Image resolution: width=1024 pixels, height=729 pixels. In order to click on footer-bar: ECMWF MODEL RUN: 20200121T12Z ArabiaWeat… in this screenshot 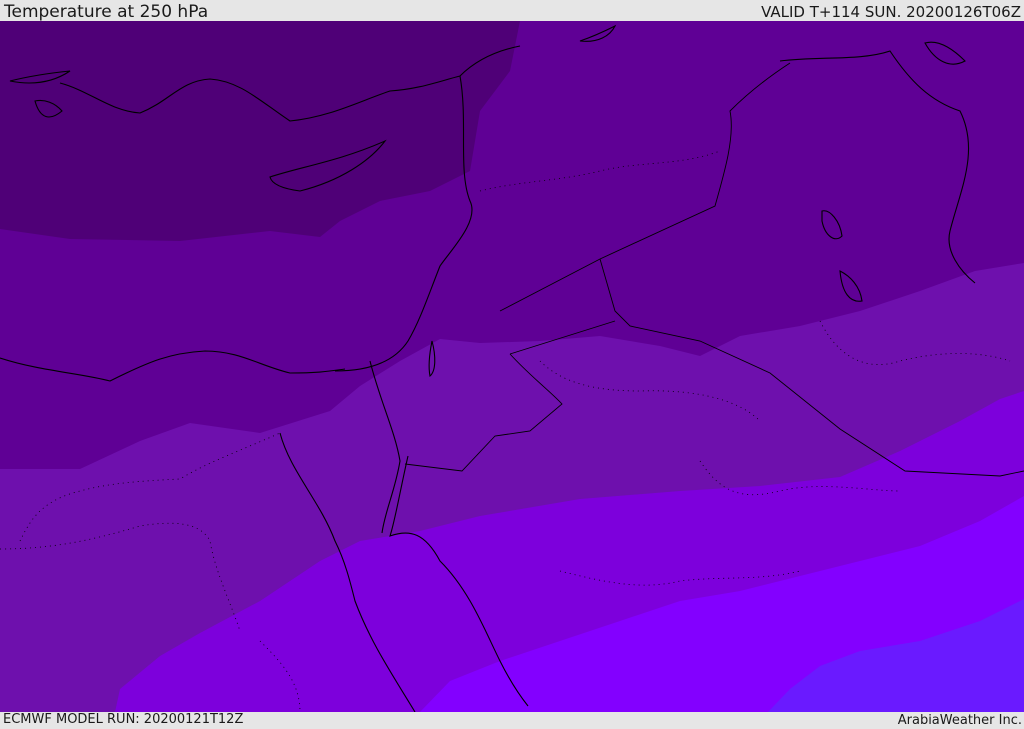, I will do `click(512, 720)`.